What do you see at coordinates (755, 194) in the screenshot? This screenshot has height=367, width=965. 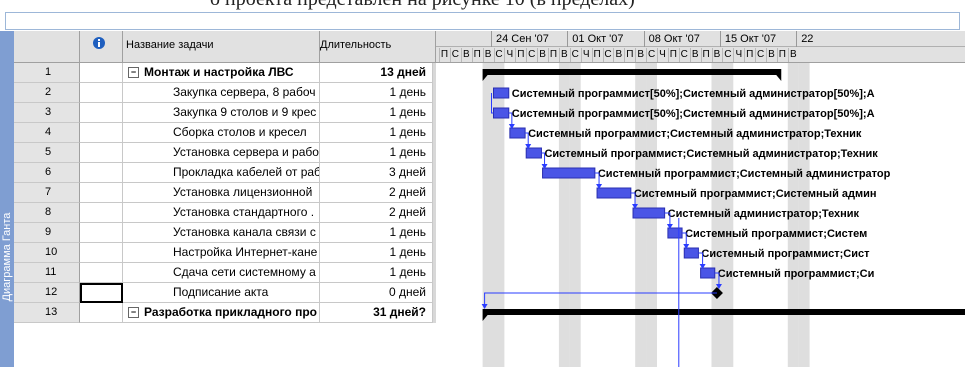 I see `resource-label: Системный программист;Системный админ` at bounding box center [755, 194].